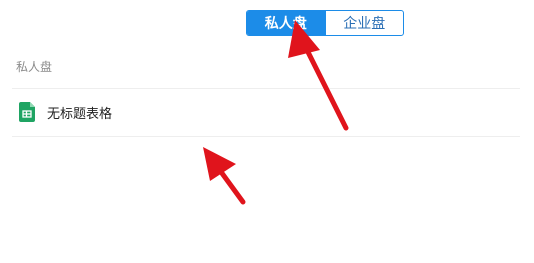 Image resolution: width=534 pixels, height=263 pixels. Describe the element at coordinates (224, 176) in the screenshot. I see `annotation-arrow` at that location.